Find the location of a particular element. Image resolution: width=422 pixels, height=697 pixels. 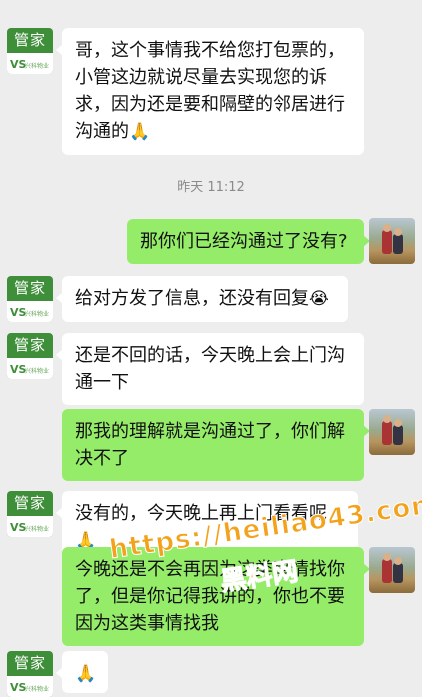

message-bubble: 还是不回的话，今天晚上会上门沟通一下 is located at coordinates (210, 369).